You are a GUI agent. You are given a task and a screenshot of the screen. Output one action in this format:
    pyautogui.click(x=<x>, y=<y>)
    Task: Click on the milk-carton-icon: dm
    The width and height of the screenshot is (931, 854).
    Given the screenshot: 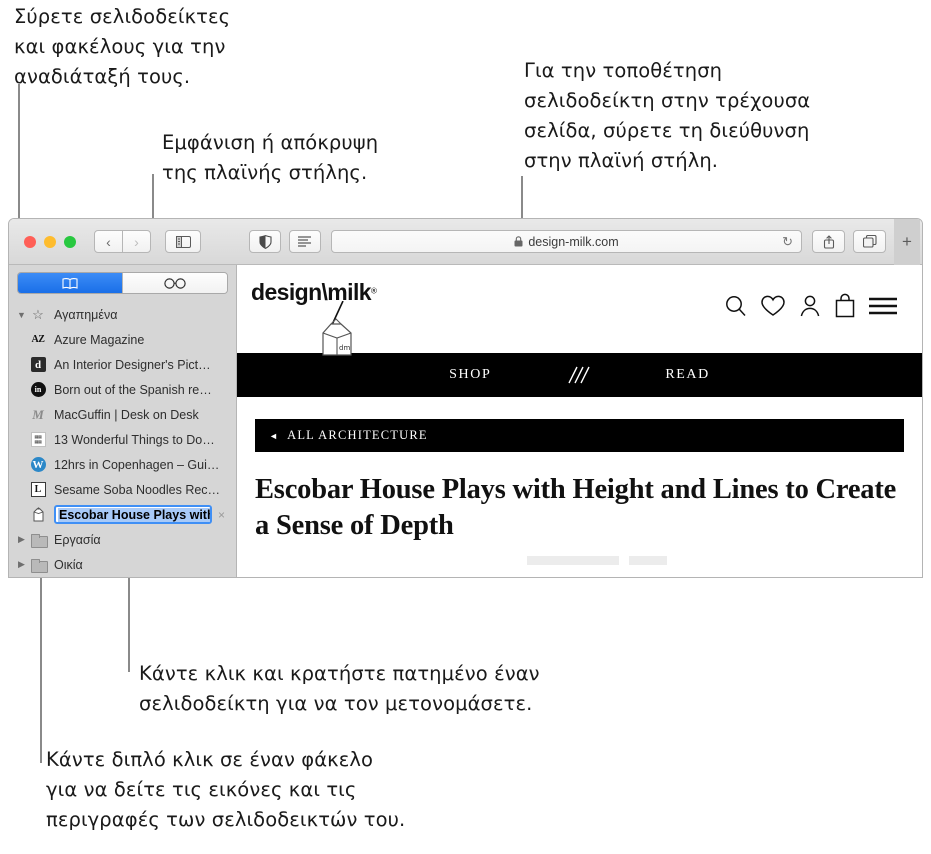 What is the action you would take?
    pyautogui.click(x=337, y=328)
    